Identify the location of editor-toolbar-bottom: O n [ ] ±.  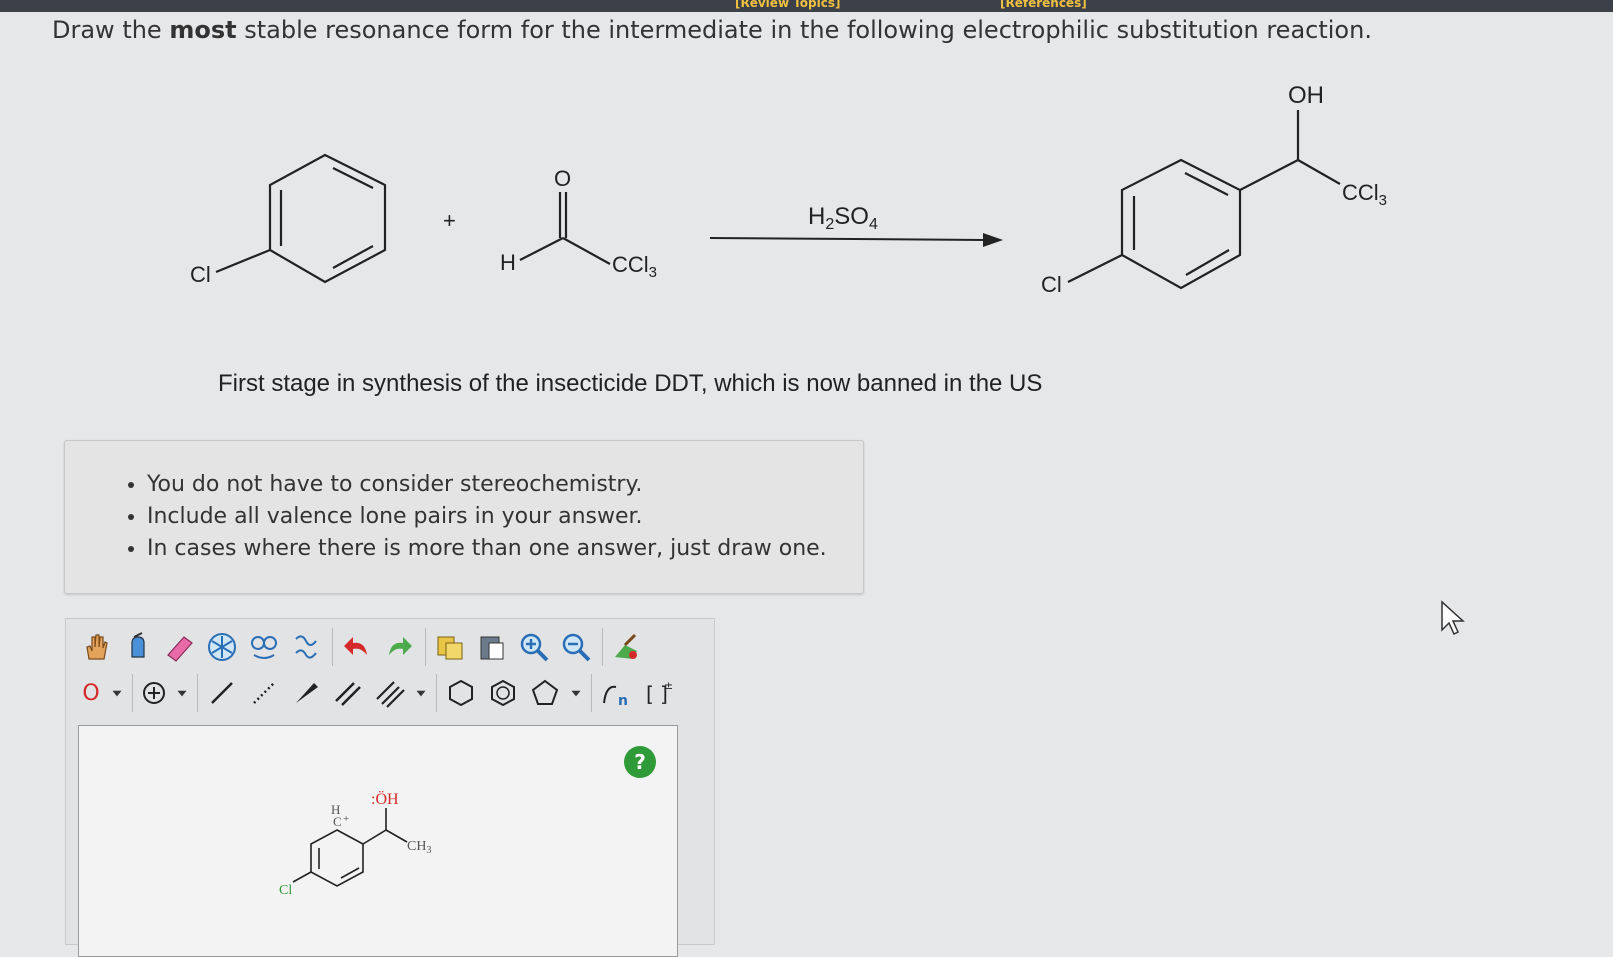
(378, 693).